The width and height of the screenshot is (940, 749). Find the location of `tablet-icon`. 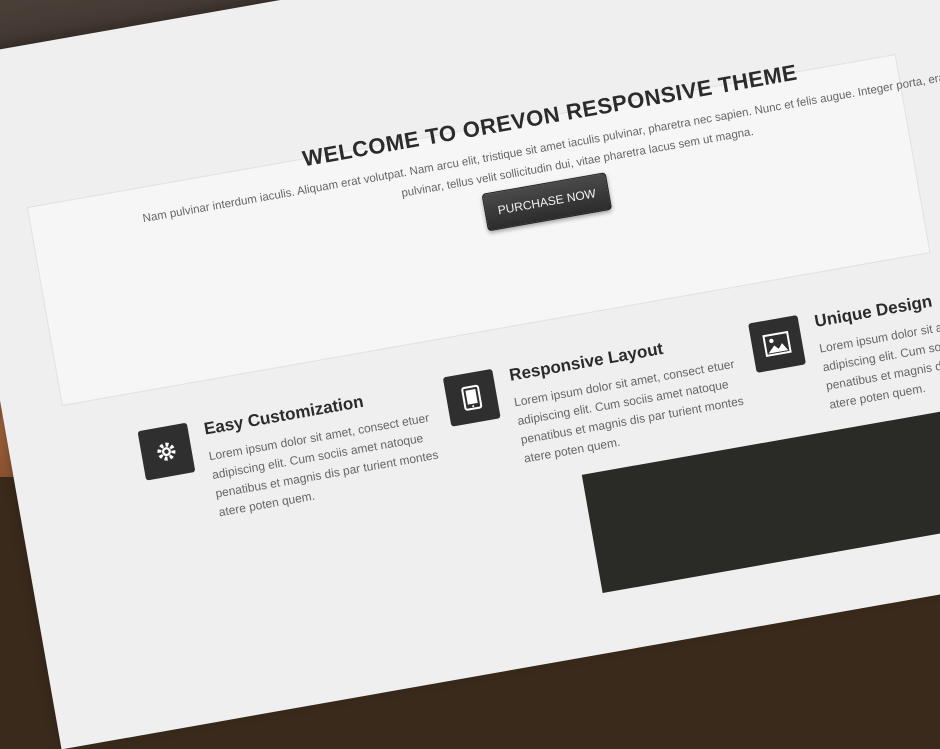

tablet-icon is located at coordinates (471, 397).